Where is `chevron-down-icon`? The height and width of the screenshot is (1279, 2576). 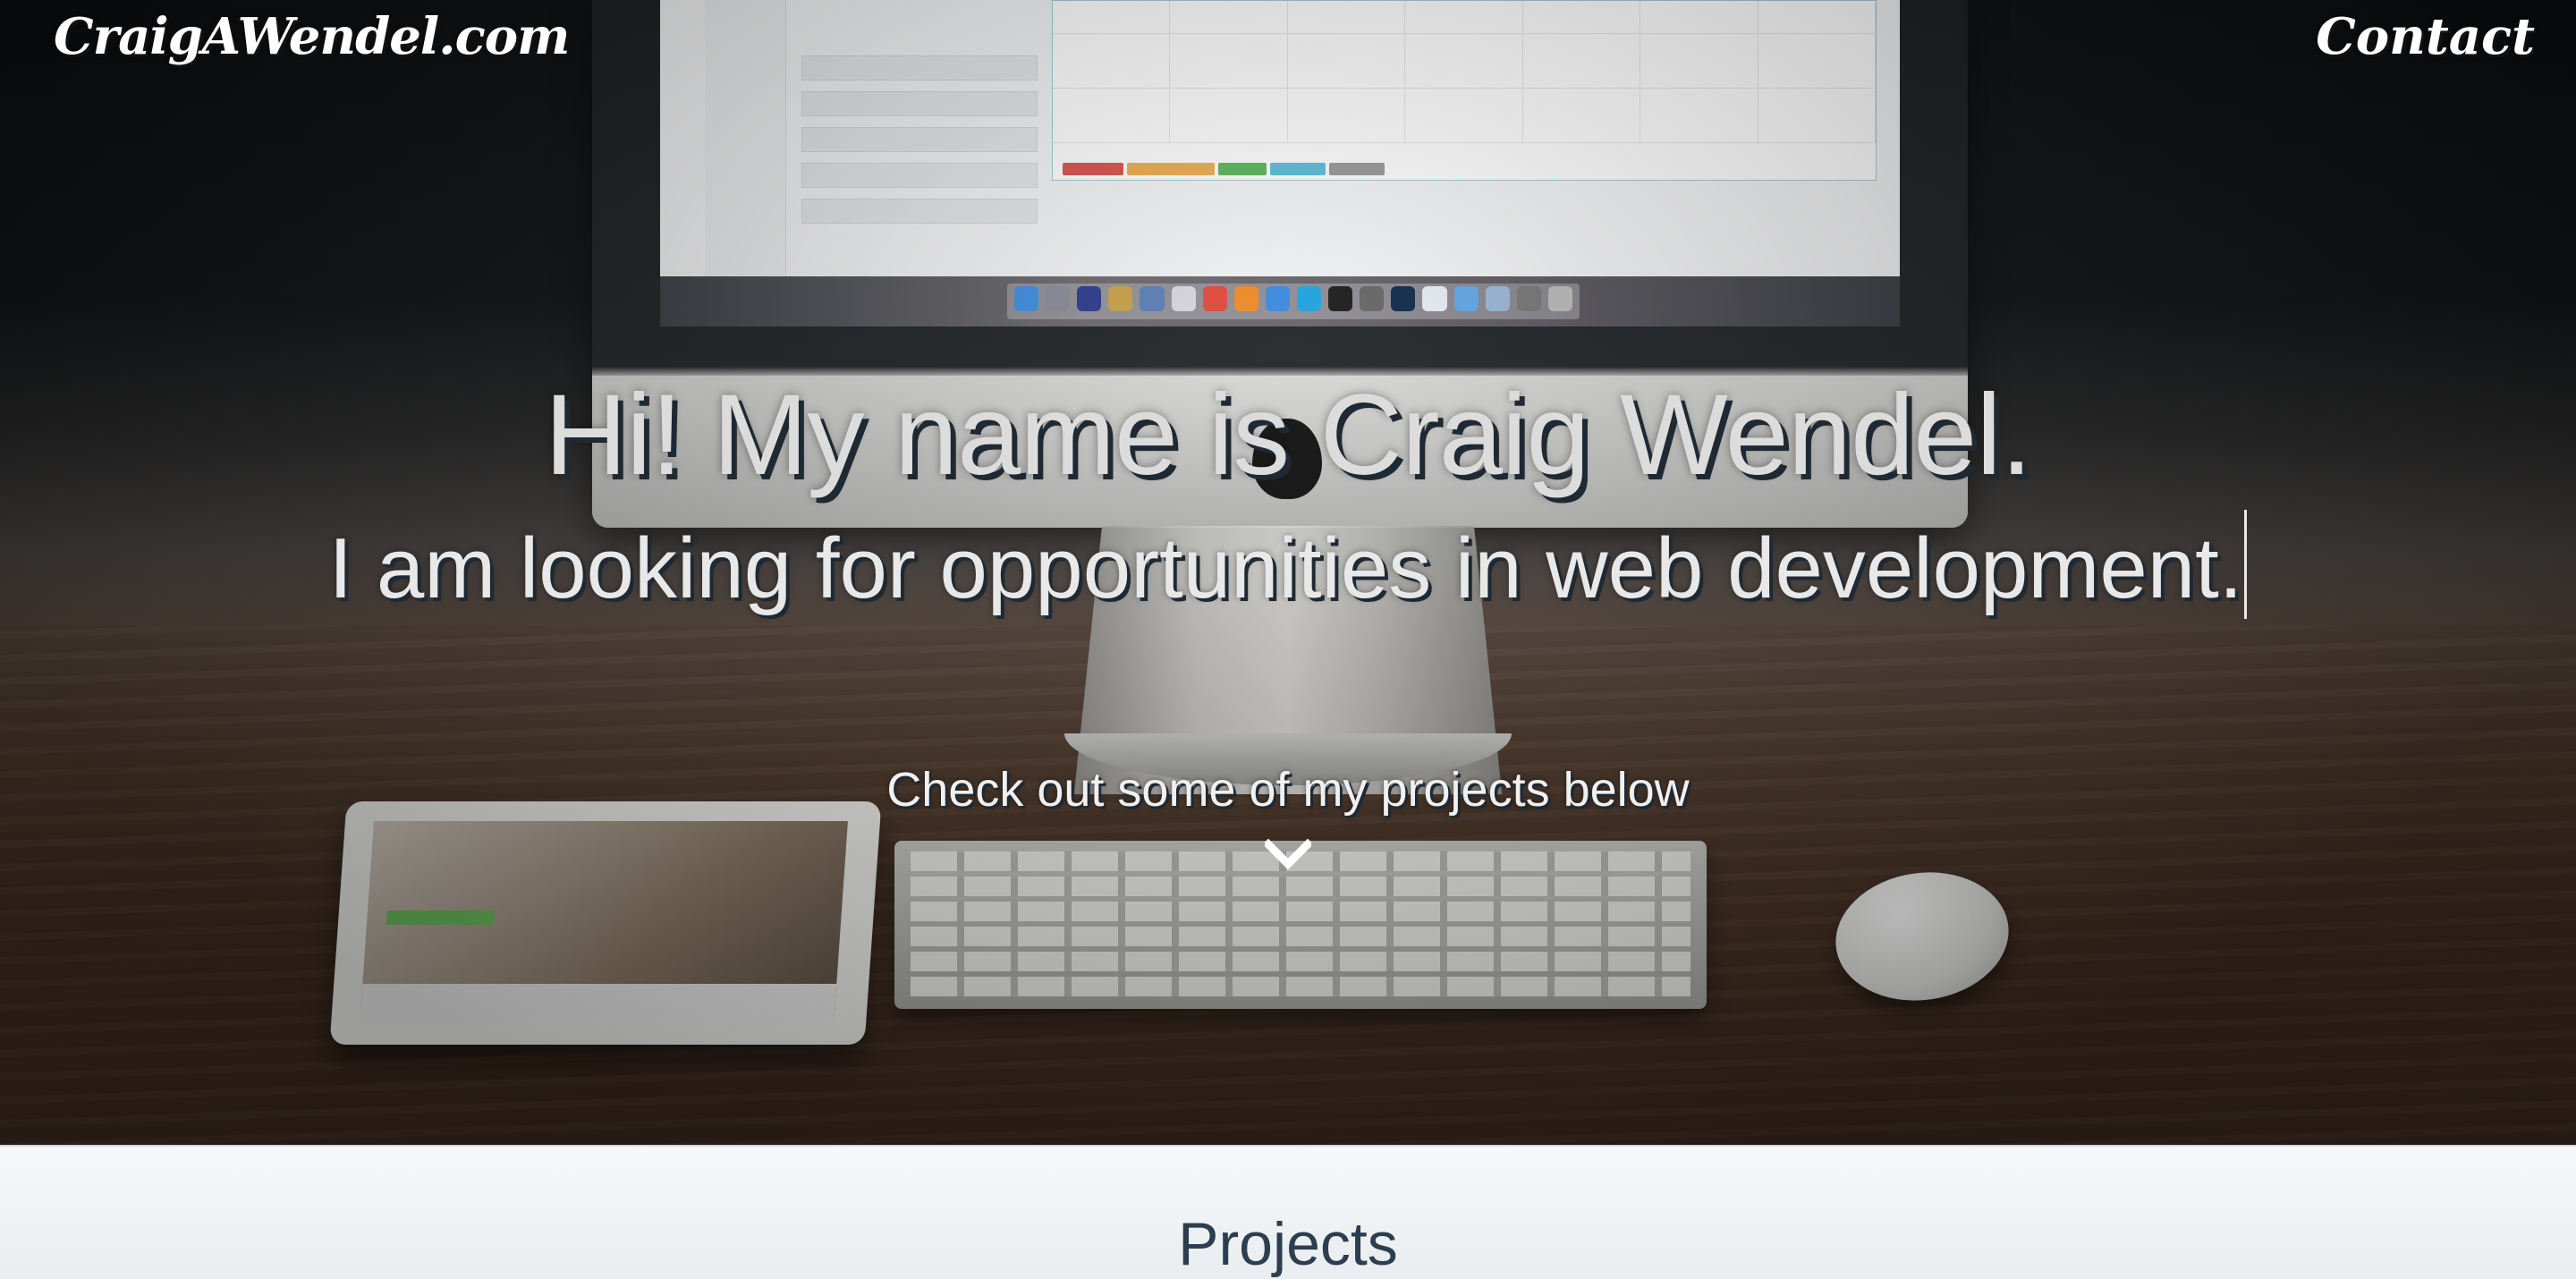 chevron-down-icon is located at coordinates (1288, 855).